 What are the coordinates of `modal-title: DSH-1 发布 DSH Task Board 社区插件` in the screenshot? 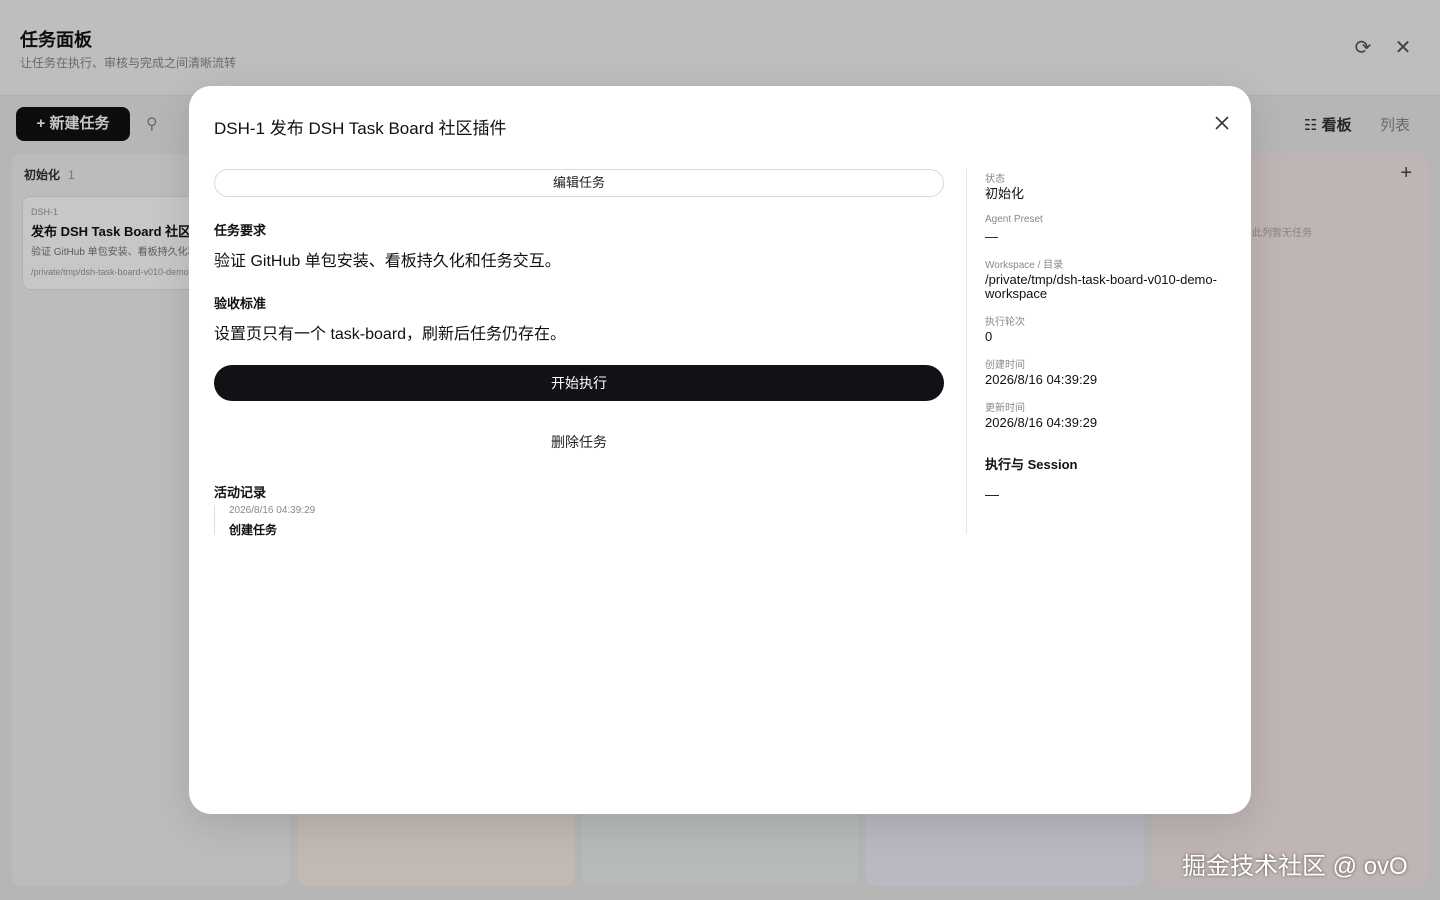 It's located at (360, 128).